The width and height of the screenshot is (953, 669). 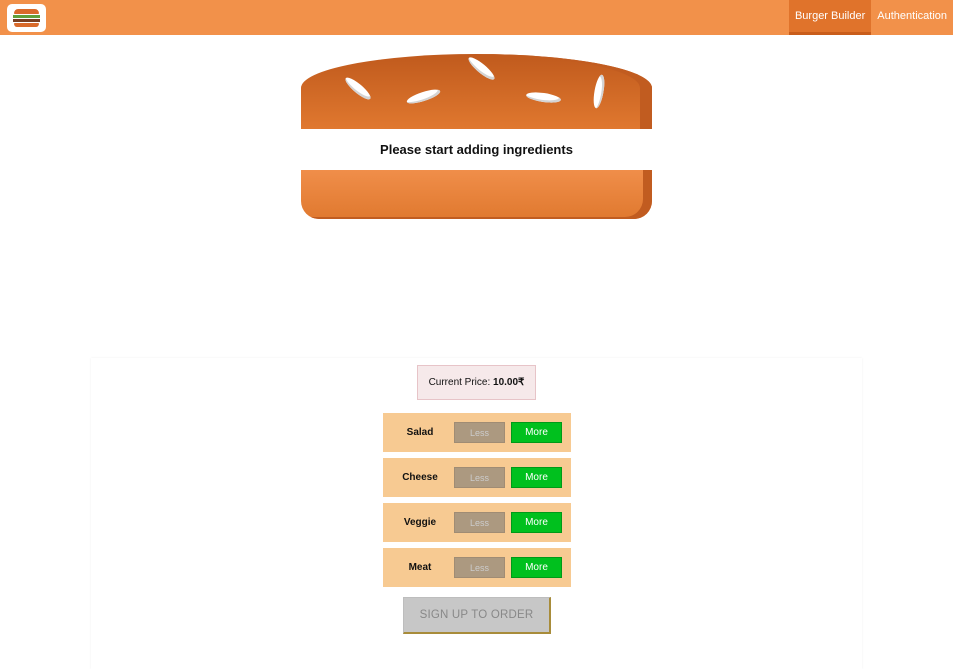 I want to click on logo-bun-top, so click(x=26, y=11).